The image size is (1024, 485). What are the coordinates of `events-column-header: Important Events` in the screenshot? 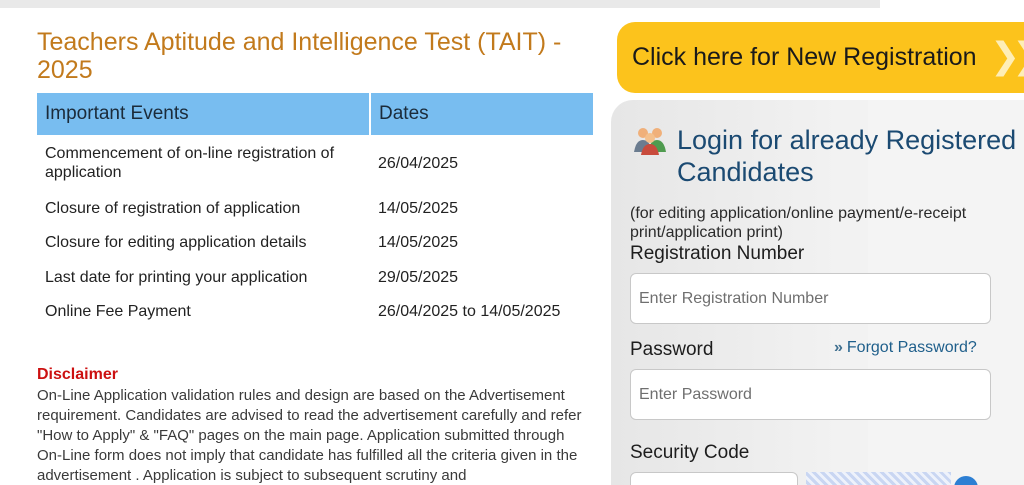 It's located at (203, 114).